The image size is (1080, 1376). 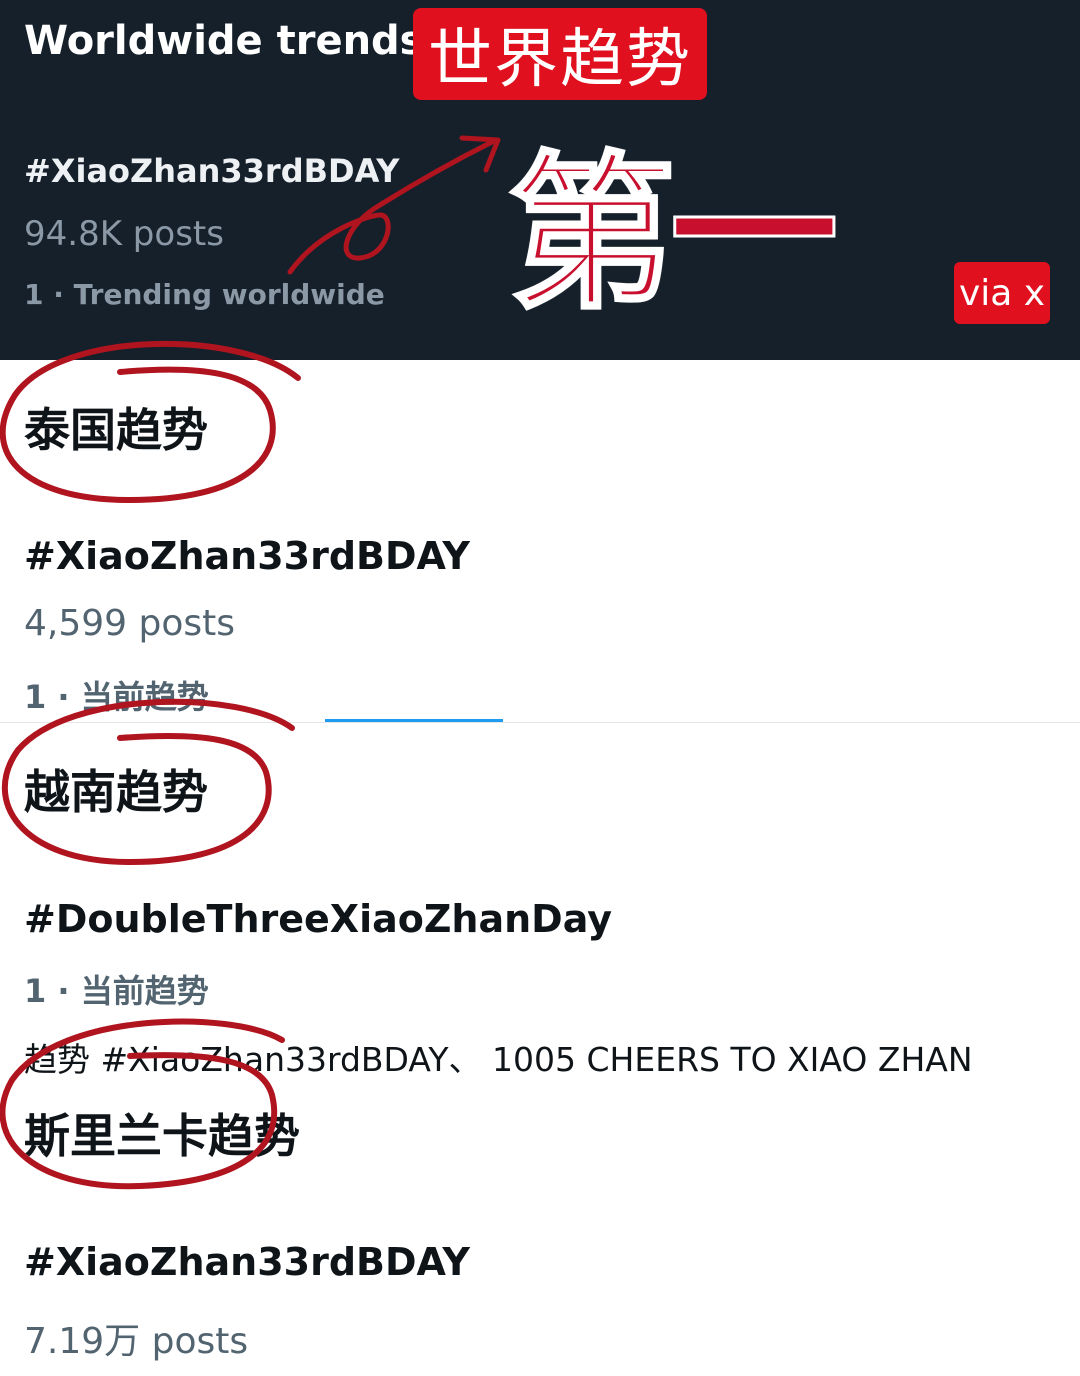 I want to click on sri-lanka-trend-post-count: 7.19万 posts, so click(x=136, y=1341).